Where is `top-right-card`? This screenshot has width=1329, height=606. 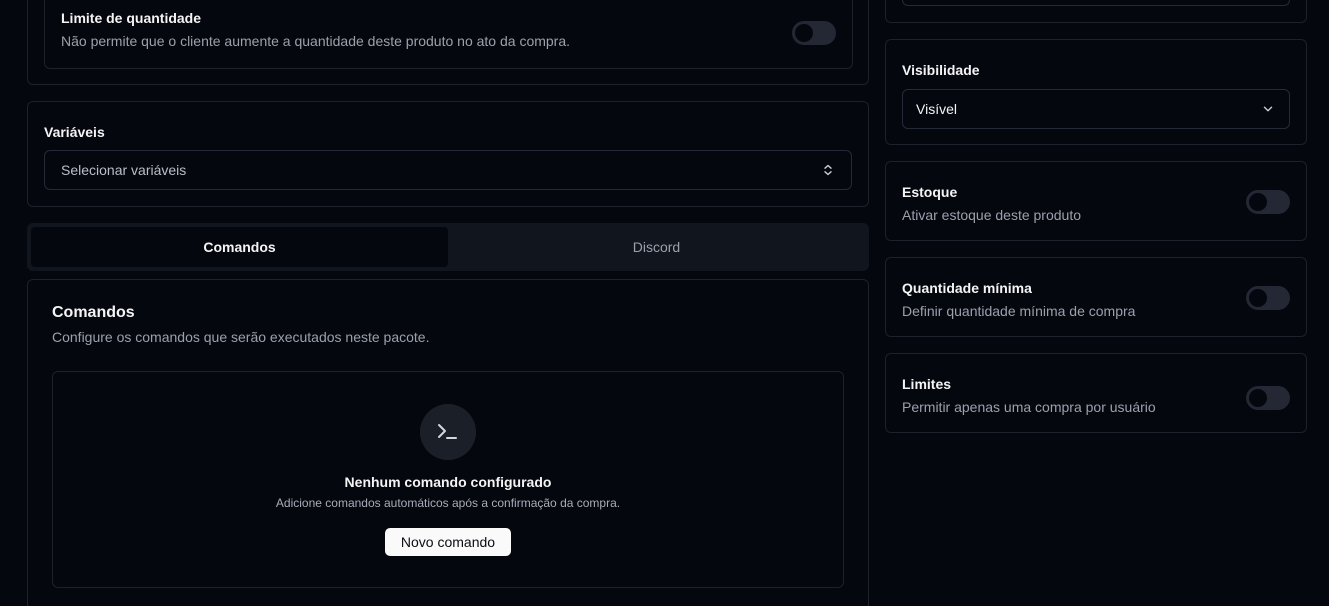
top-right-card is located at coordinates (1096, 11).